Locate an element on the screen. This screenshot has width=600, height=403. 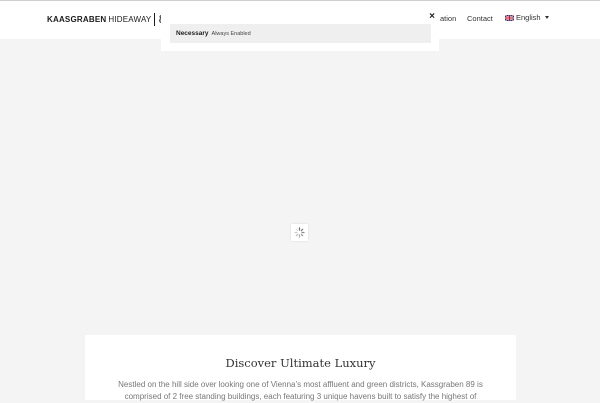
consent-category-title: Necessary is located at coordinates (192, 33).